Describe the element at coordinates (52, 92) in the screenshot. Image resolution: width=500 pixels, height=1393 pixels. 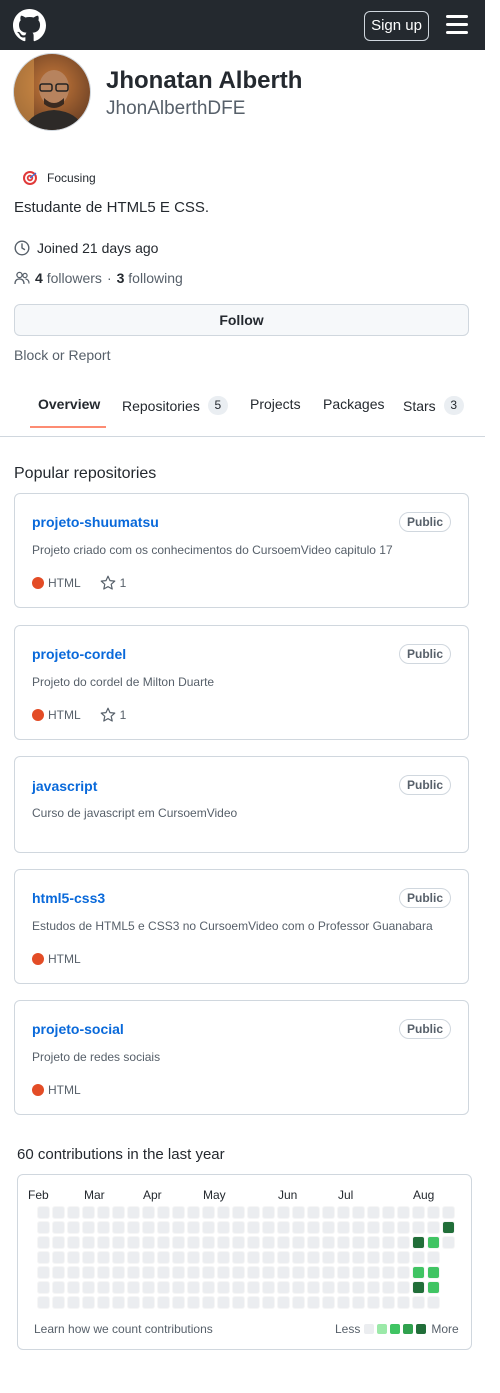
I see `avatar` at that location.